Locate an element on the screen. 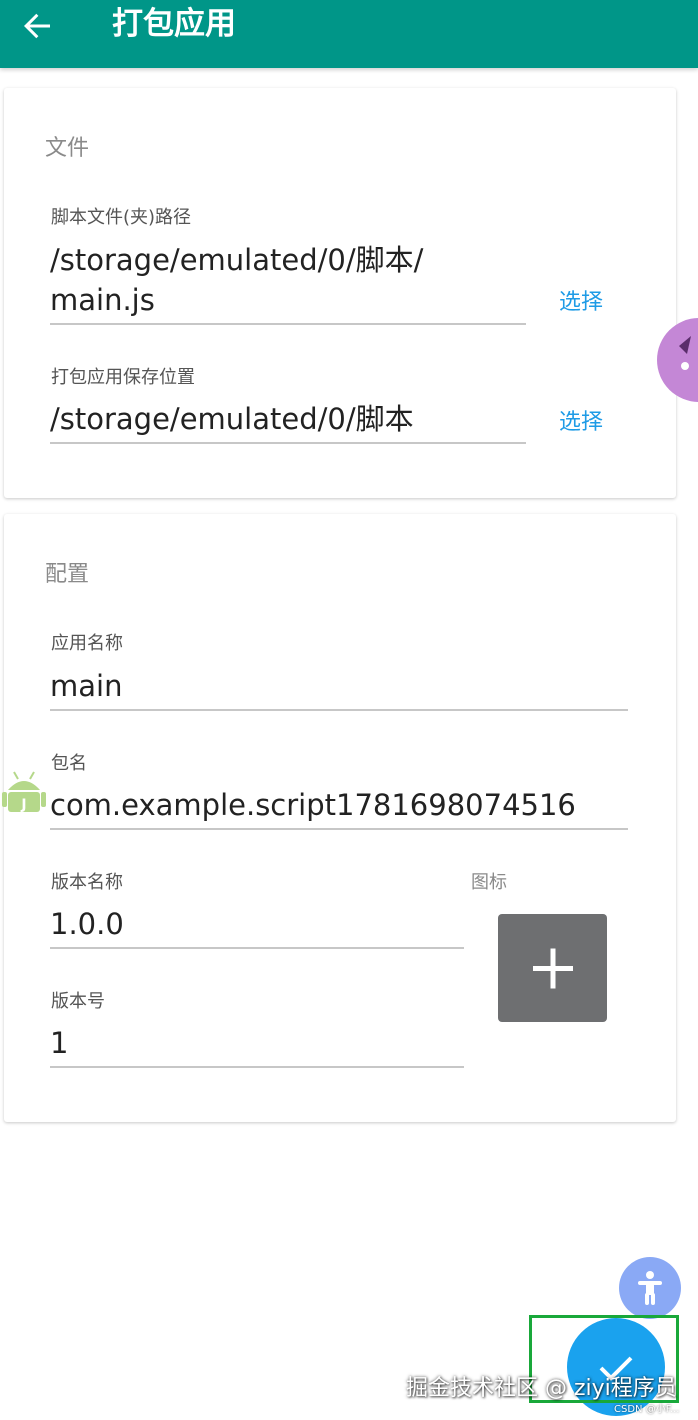 Image resolution: width=698 pixels, height=1420 pixels. package-name-field: com.example.script1781698074516 is located at coordinates (313, 805).